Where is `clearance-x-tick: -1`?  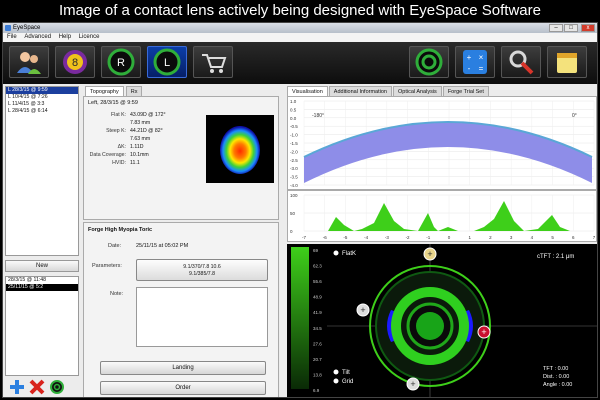 clearance-x-tick: -1 is located at coordinates (428, 237).